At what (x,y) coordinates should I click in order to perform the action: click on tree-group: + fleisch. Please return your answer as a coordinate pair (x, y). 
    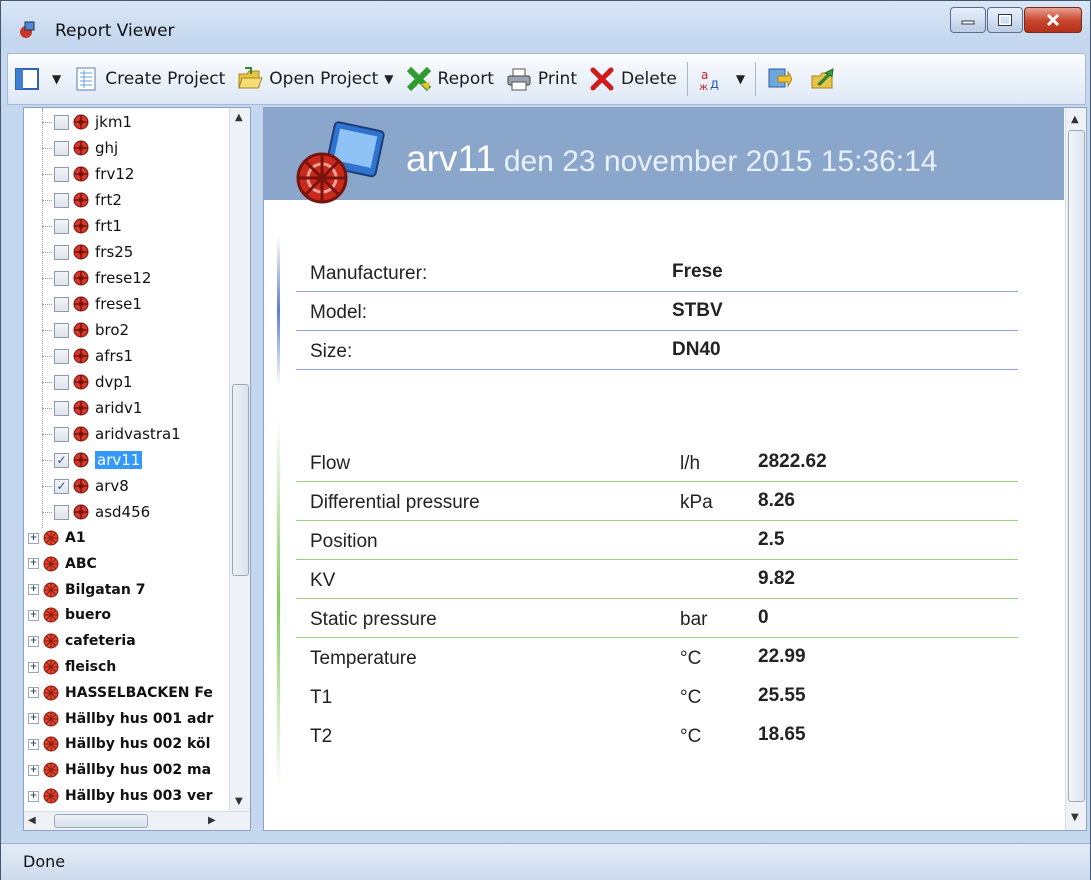
    Looking at the image, I should click on (72, 667).